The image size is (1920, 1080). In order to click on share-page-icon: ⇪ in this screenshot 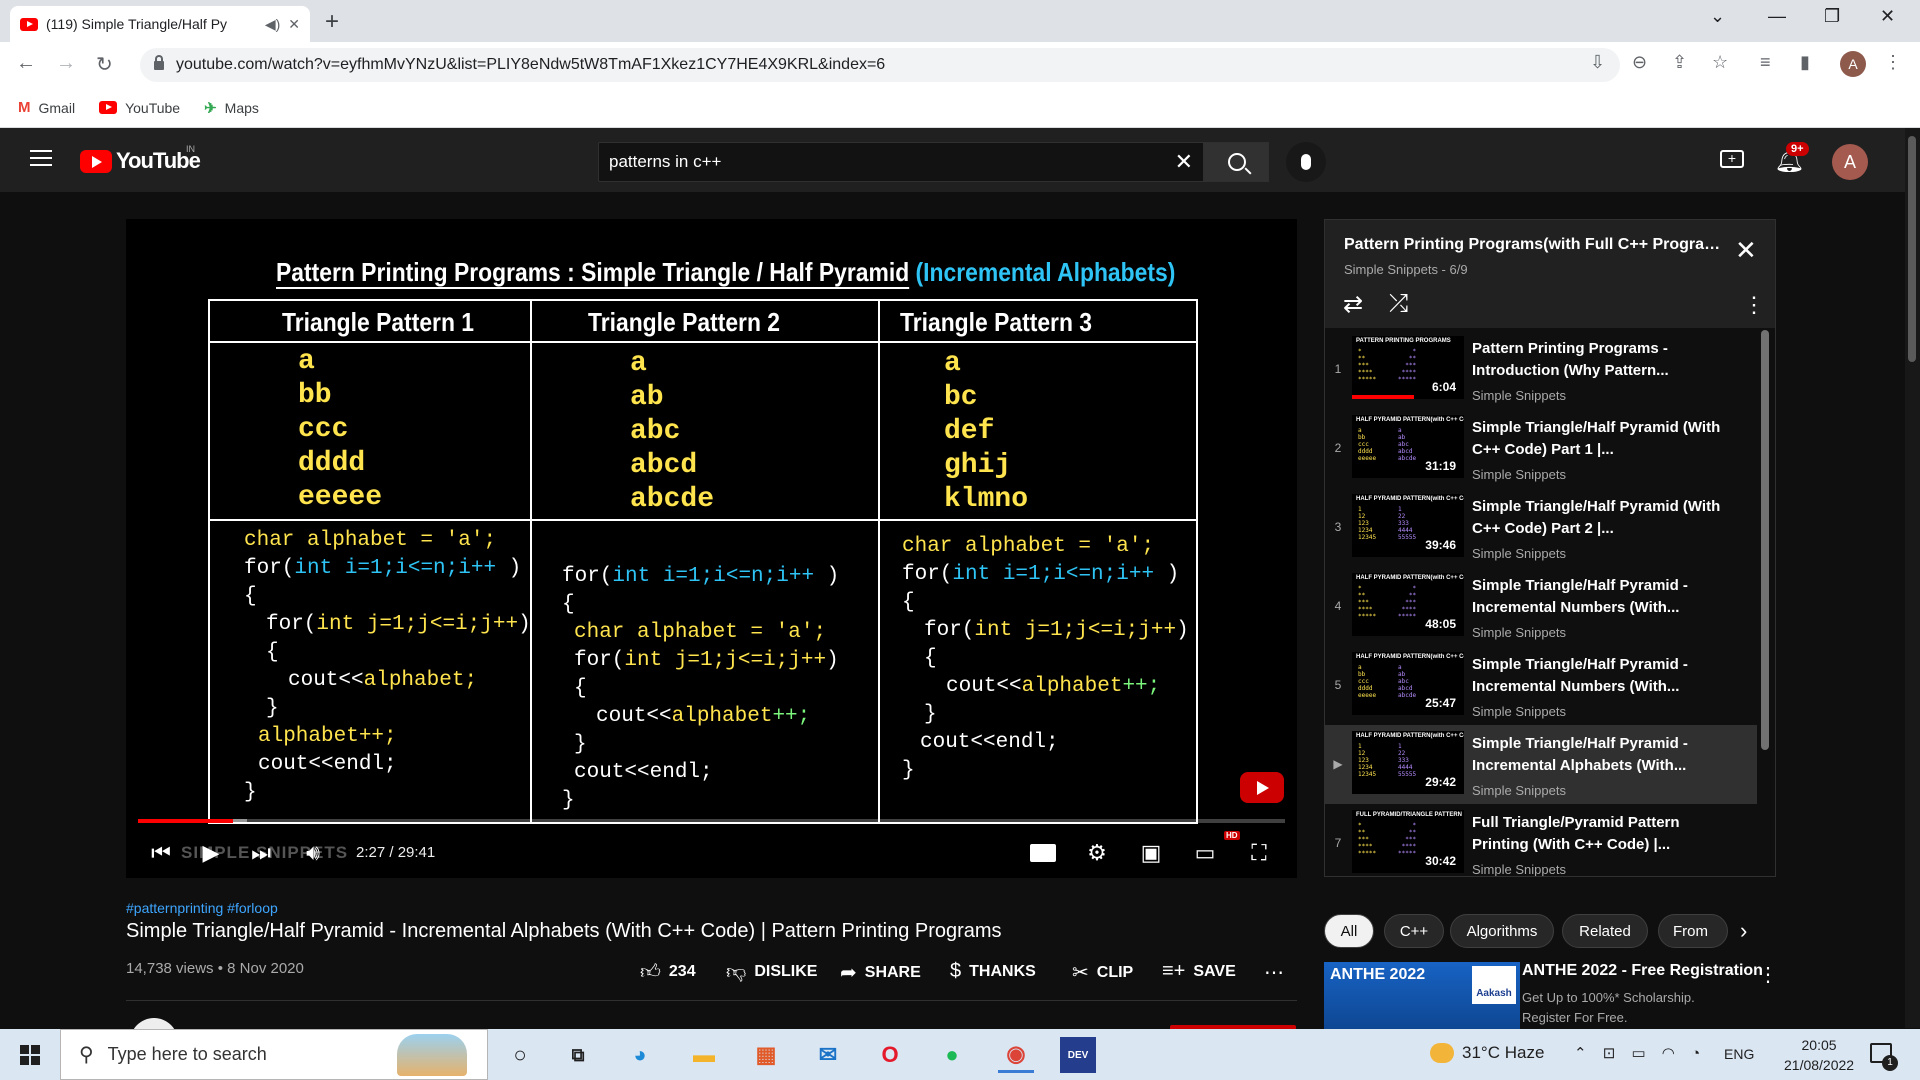, I will do `click(1679, 62)`.